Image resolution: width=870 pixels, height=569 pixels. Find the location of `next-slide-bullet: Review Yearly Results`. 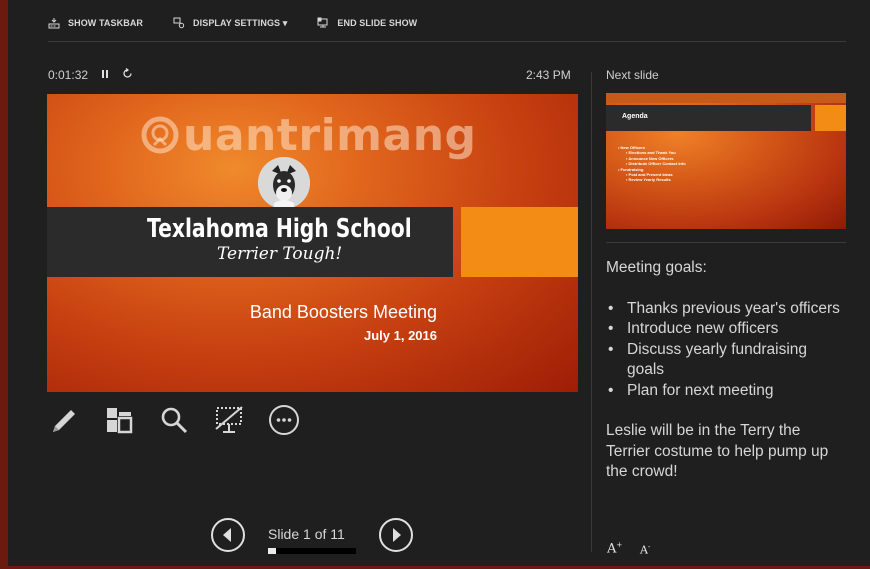

next-slide-bullet: Review Yearly Results is located at coordinates (652, 179).